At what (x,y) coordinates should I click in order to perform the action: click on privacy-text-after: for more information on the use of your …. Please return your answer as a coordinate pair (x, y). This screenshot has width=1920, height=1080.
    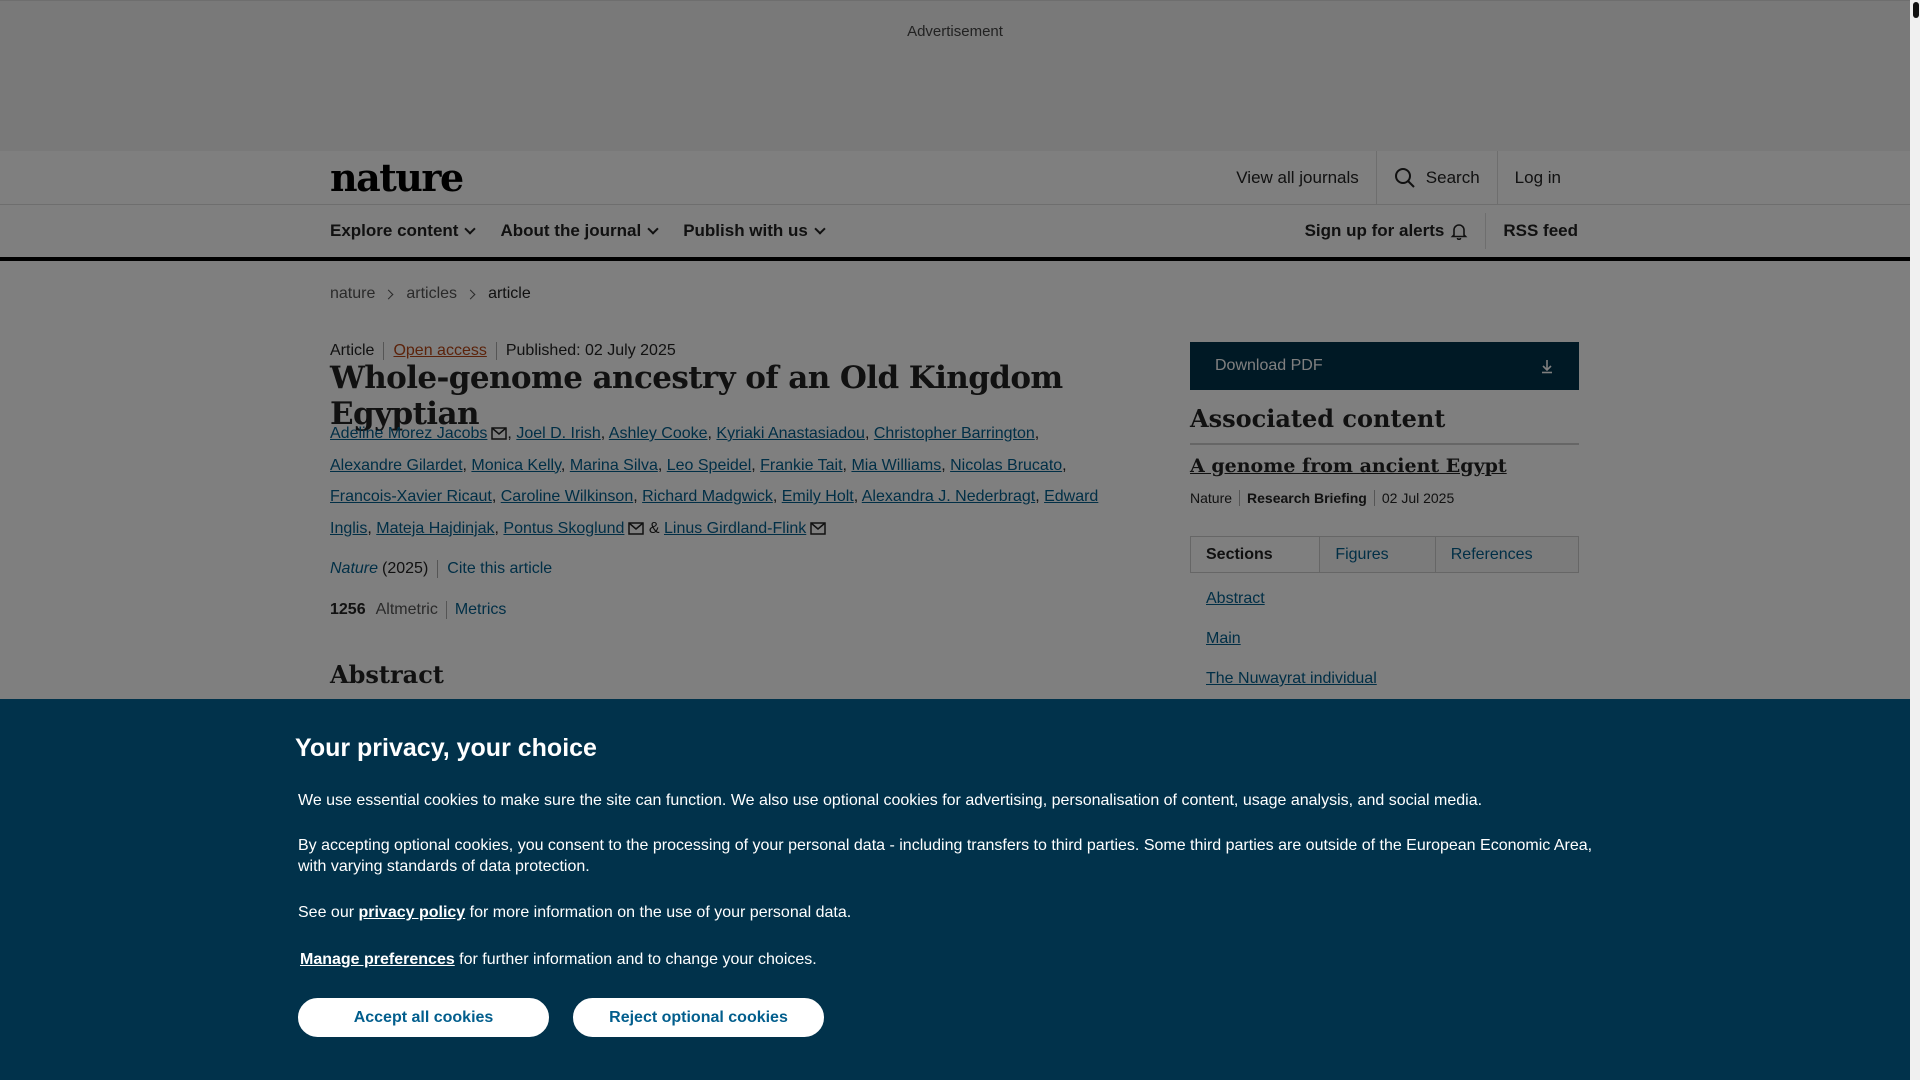
    Looking at the image, I should click on (658, 912).